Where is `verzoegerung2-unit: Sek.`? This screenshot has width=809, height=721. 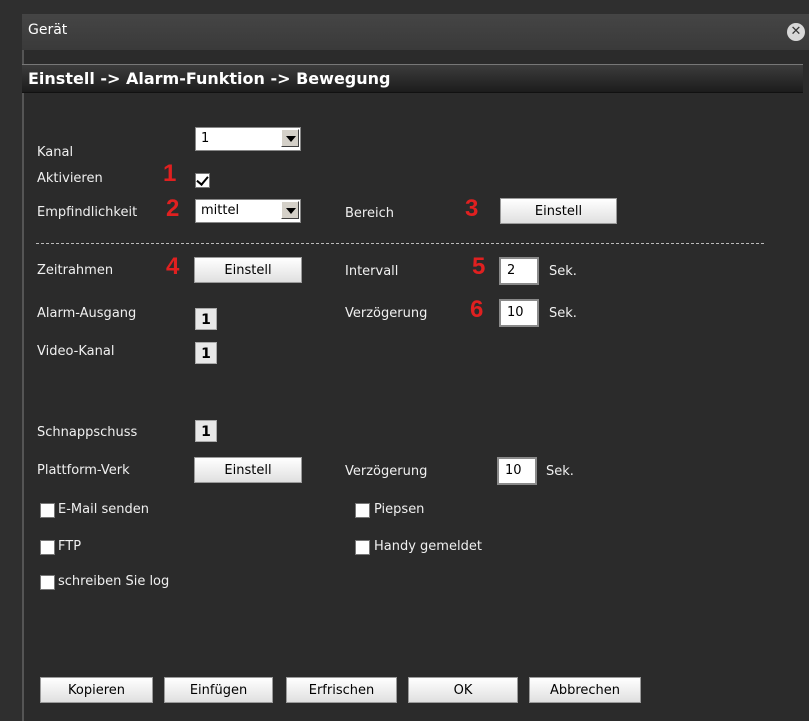 verzoegerung2-unit: Sek. is located at coordinates (560, 471).